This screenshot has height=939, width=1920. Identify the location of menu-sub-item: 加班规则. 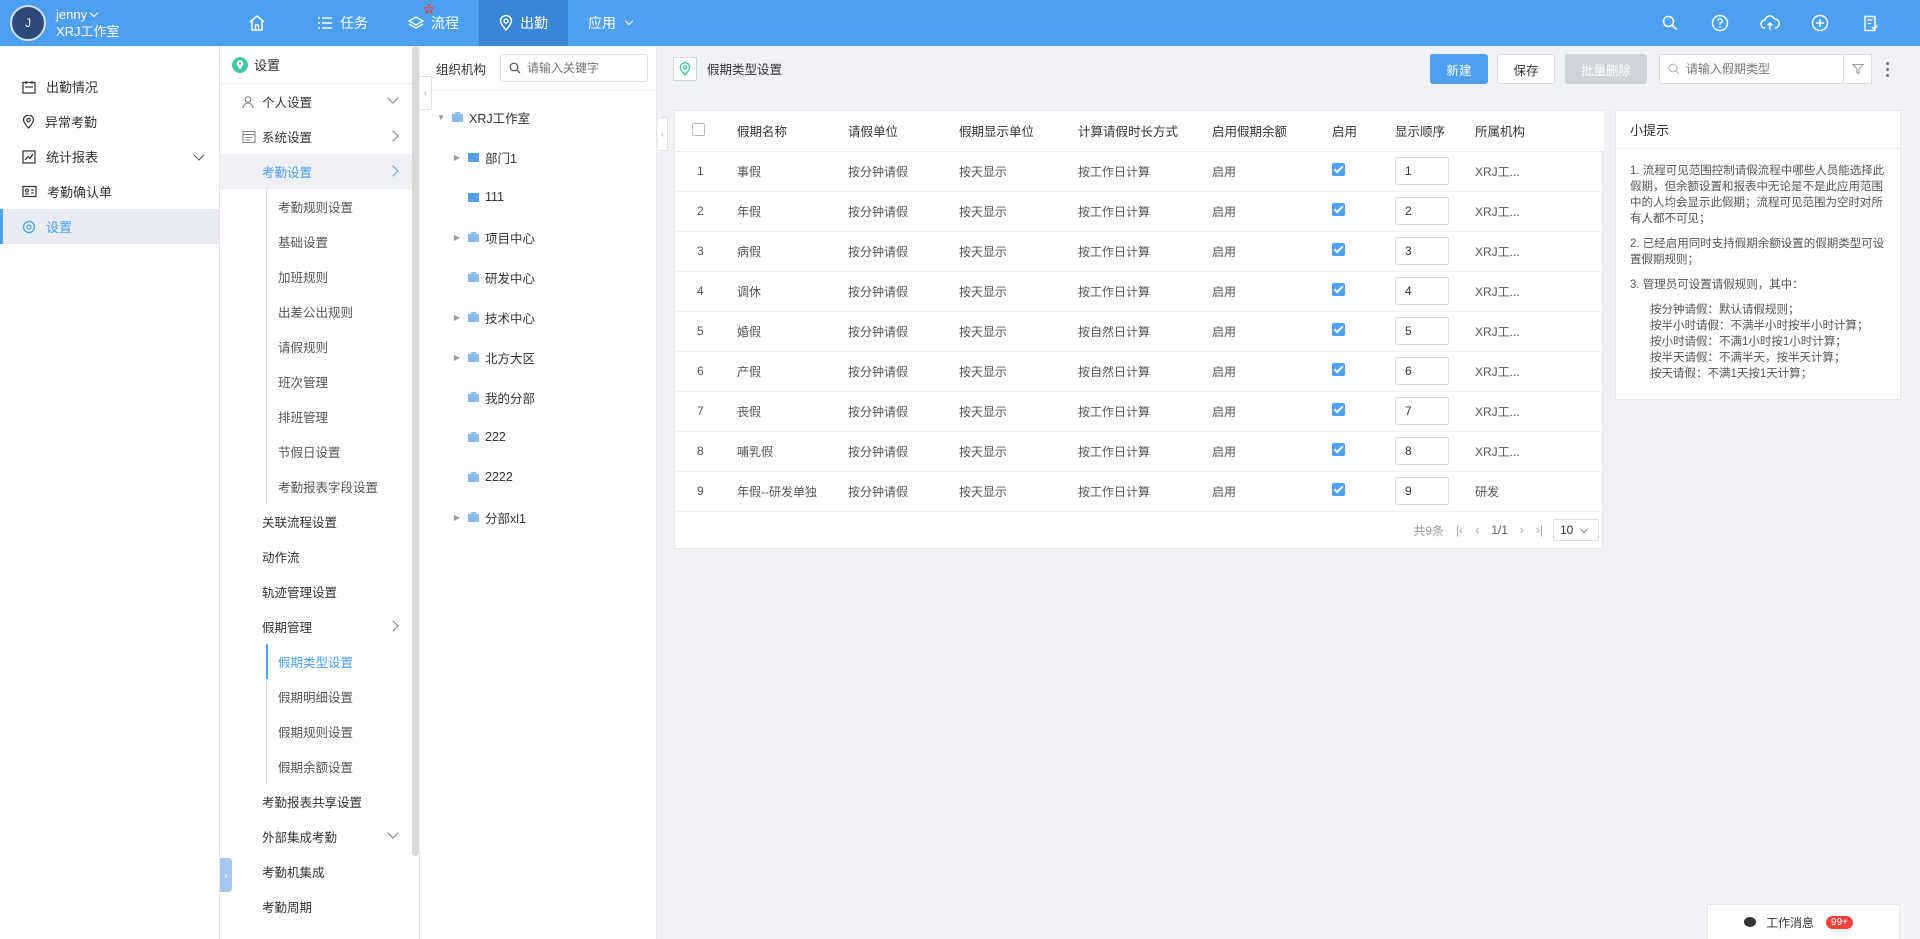
(319, 276).